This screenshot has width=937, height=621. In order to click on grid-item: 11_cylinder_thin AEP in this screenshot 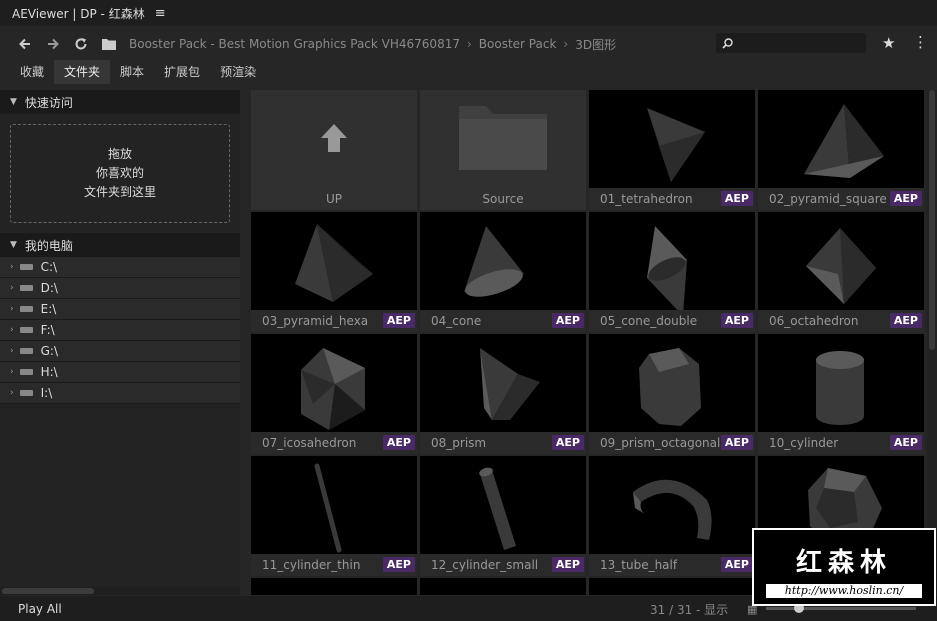, I will do `click(334, 516)`.